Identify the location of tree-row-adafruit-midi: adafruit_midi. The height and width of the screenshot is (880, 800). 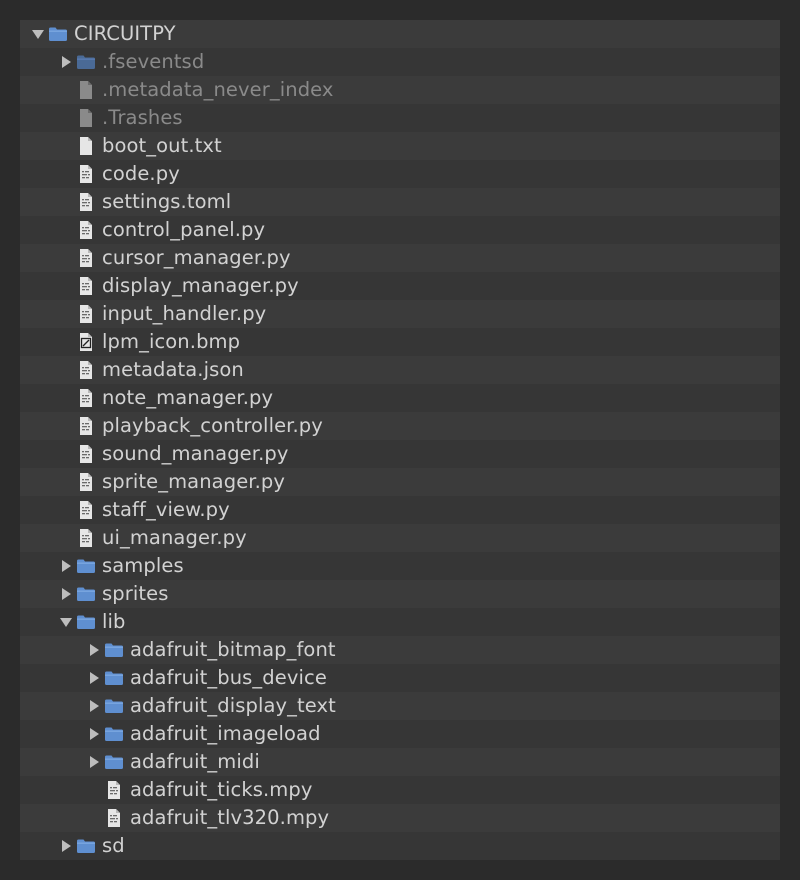
(400, 762).